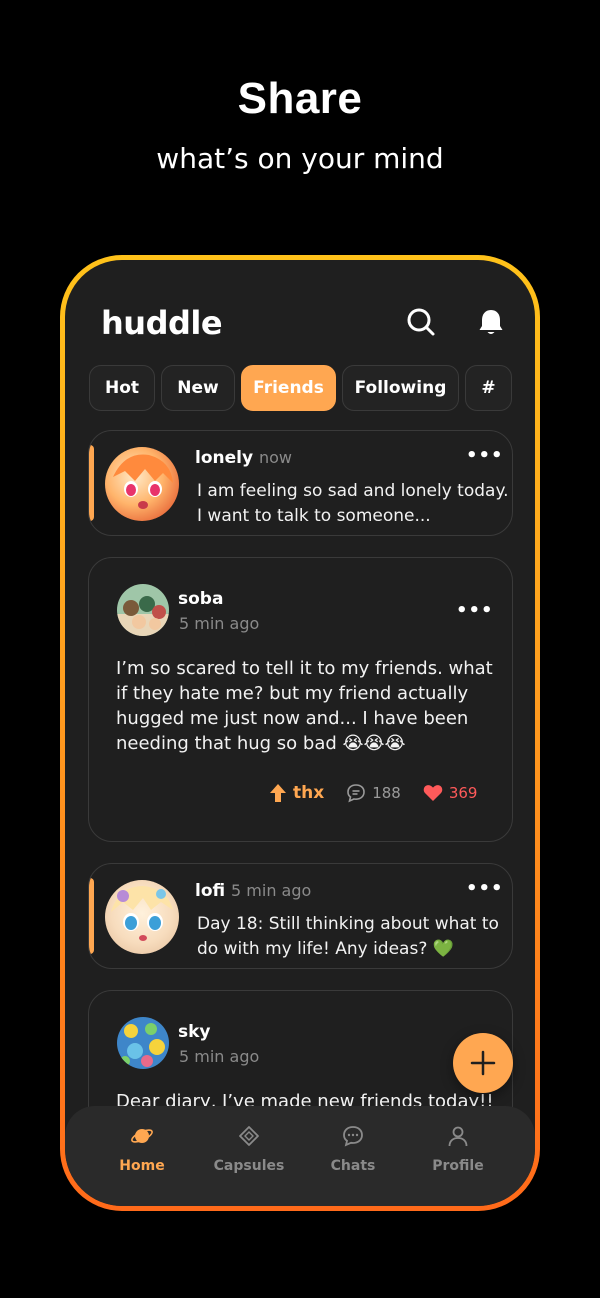  Describe the element at coordinates (261, 743) in the screenshot. I see `post-text-line: needing that hug so bad 😭😭😭` at that location.